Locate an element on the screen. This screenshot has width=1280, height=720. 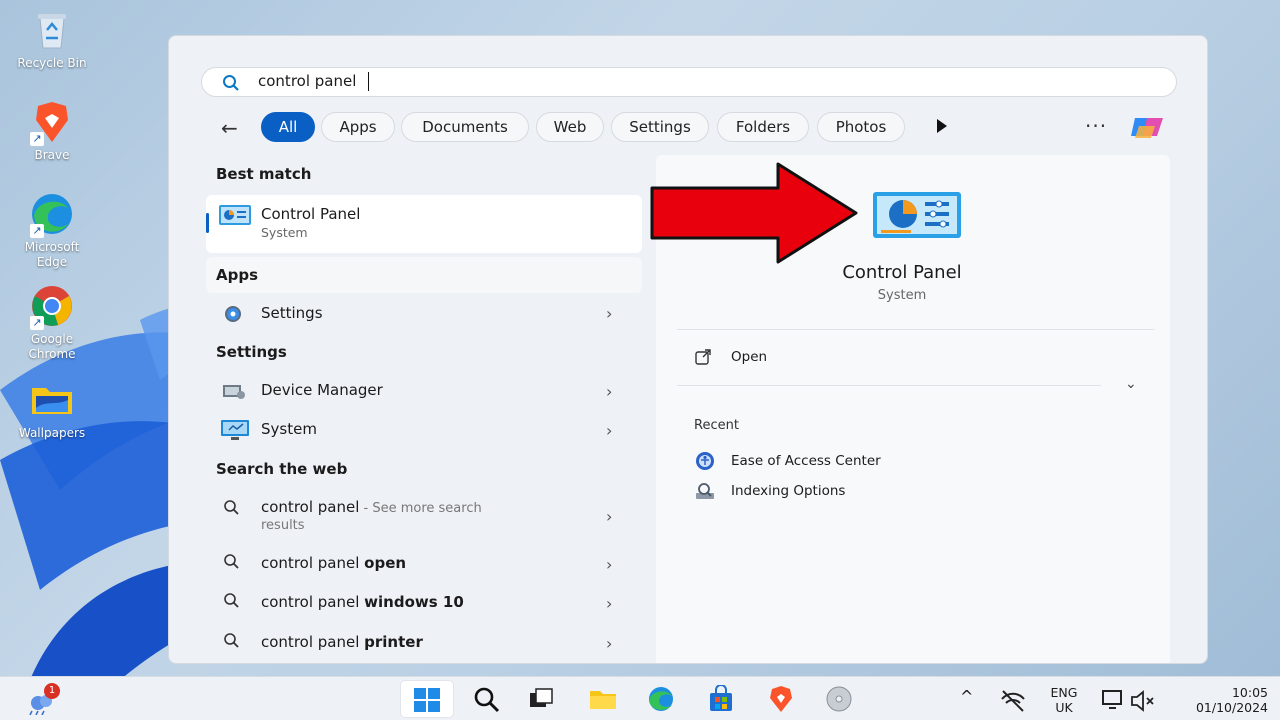
settings-result-device-manager: Device Manager is located at coordinates (419, 391).